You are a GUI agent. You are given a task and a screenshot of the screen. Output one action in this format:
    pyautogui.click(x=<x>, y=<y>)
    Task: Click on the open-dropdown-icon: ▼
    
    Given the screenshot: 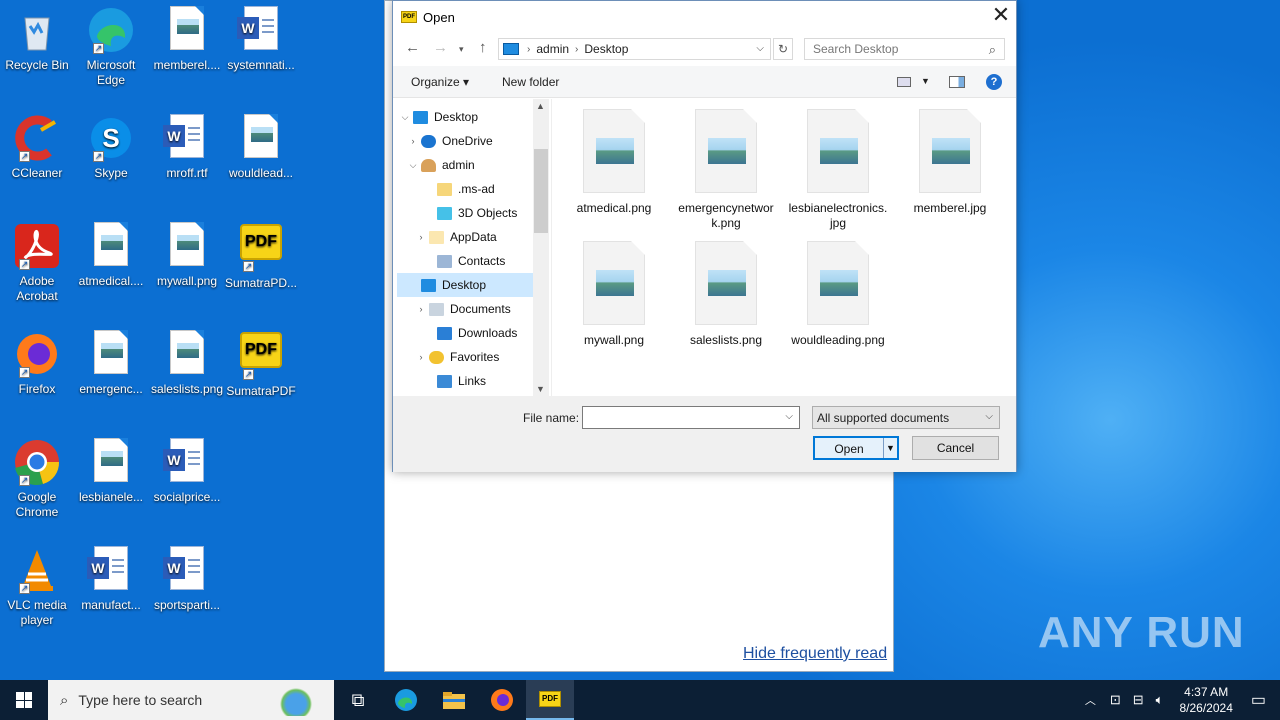 What is the action you would take?
    pyautogui.click(x=890, y=448)
    